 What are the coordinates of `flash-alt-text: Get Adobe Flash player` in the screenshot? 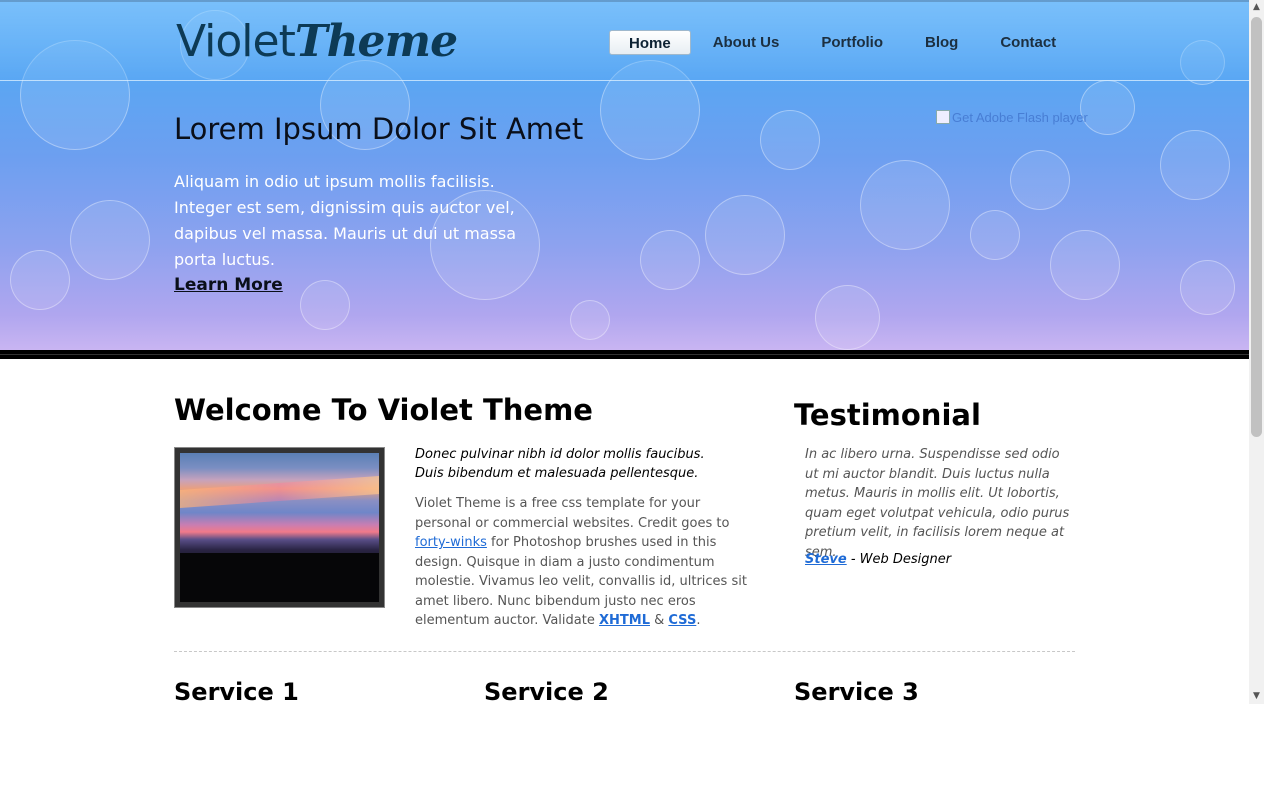 It's located at (1020, 117).